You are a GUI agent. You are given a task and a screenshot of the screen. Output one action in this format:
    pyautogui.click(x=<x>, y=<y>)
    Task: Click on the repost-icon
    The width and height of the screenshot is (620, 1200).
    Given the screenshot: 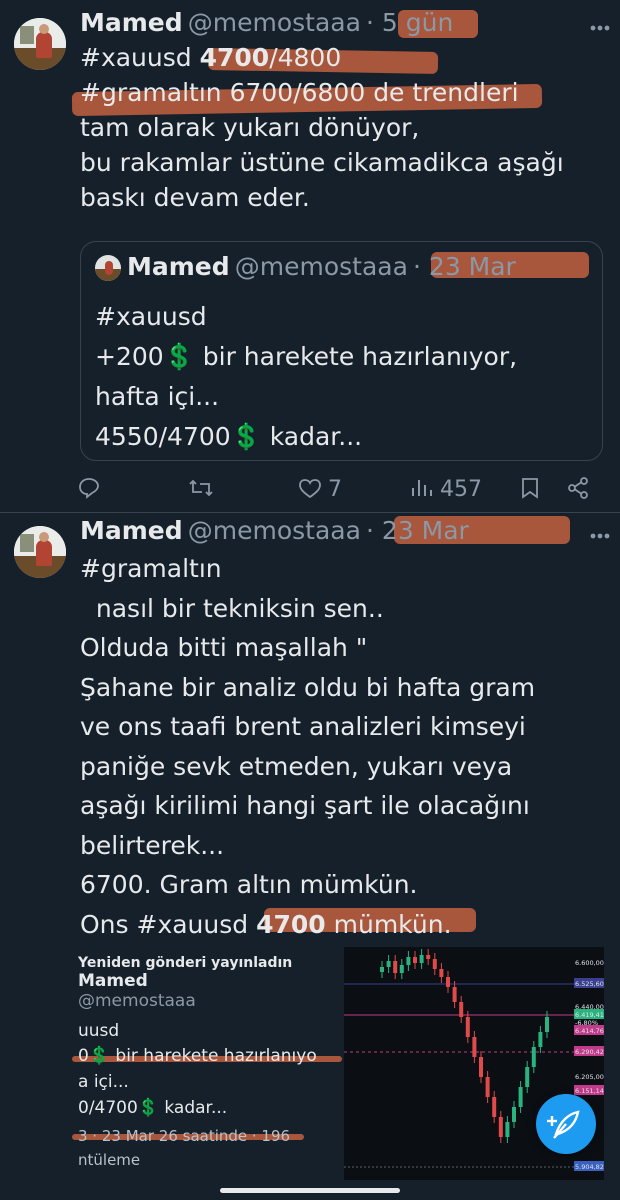 What is the action you would take?
    pyautogui.click(x=201, y=488)
    